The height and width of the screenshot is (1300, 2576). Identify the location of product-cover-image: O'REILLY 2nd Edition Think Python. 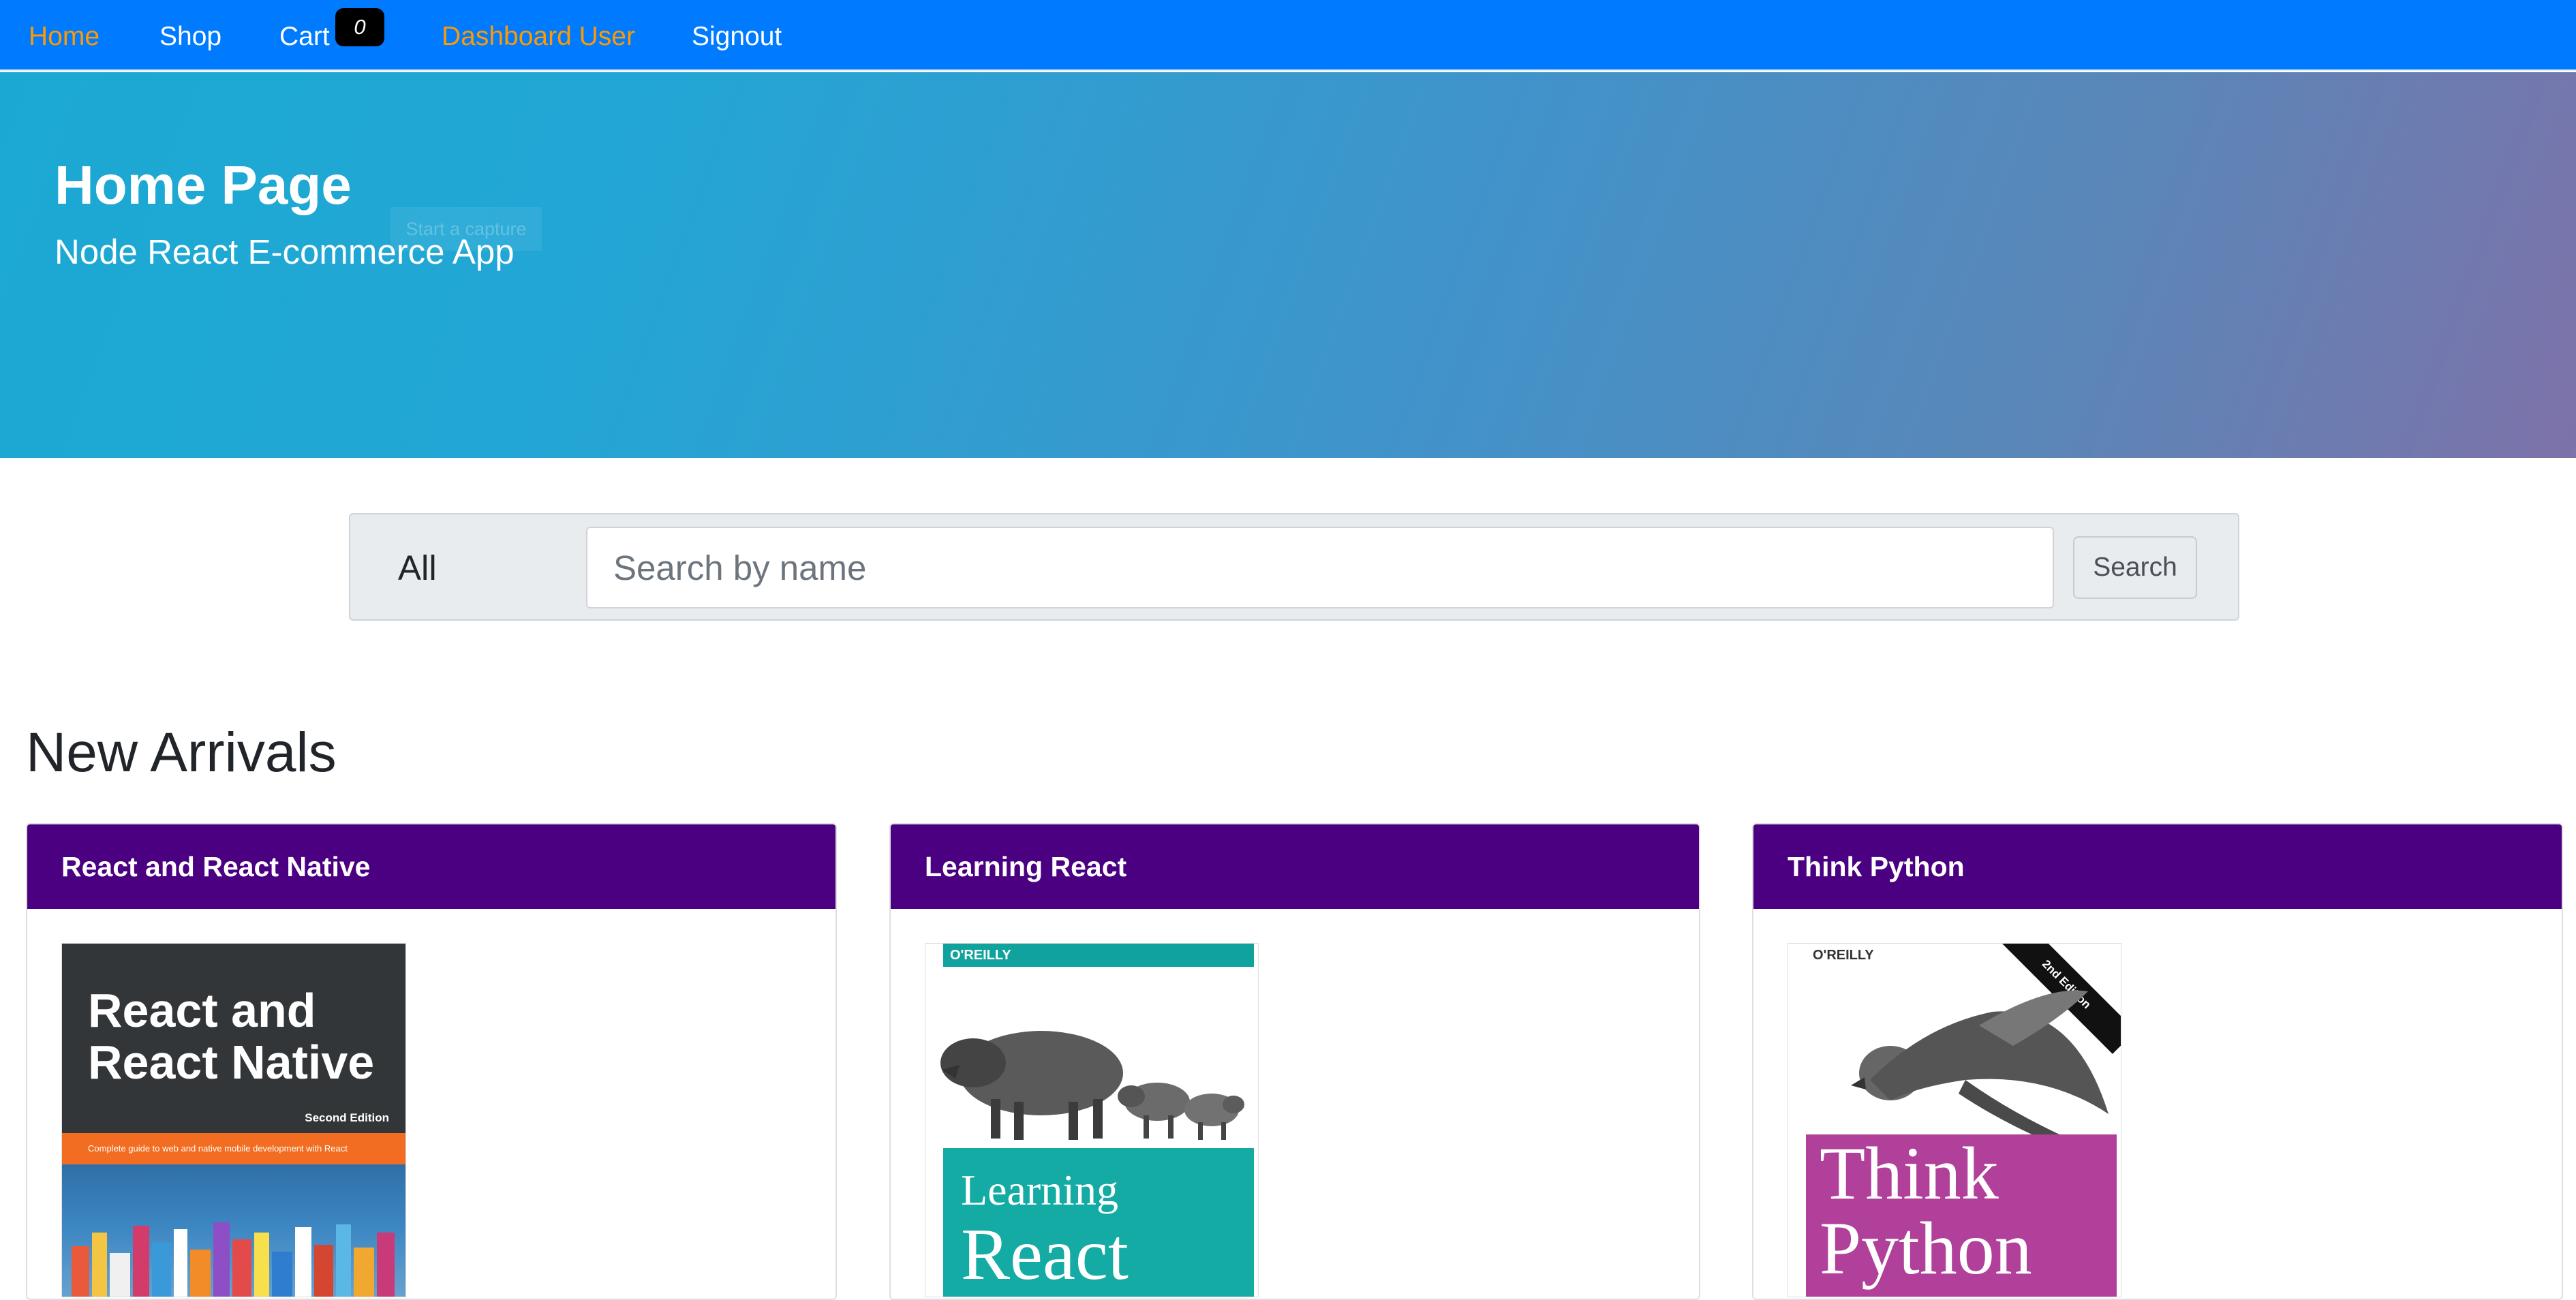
(1955, 1120).